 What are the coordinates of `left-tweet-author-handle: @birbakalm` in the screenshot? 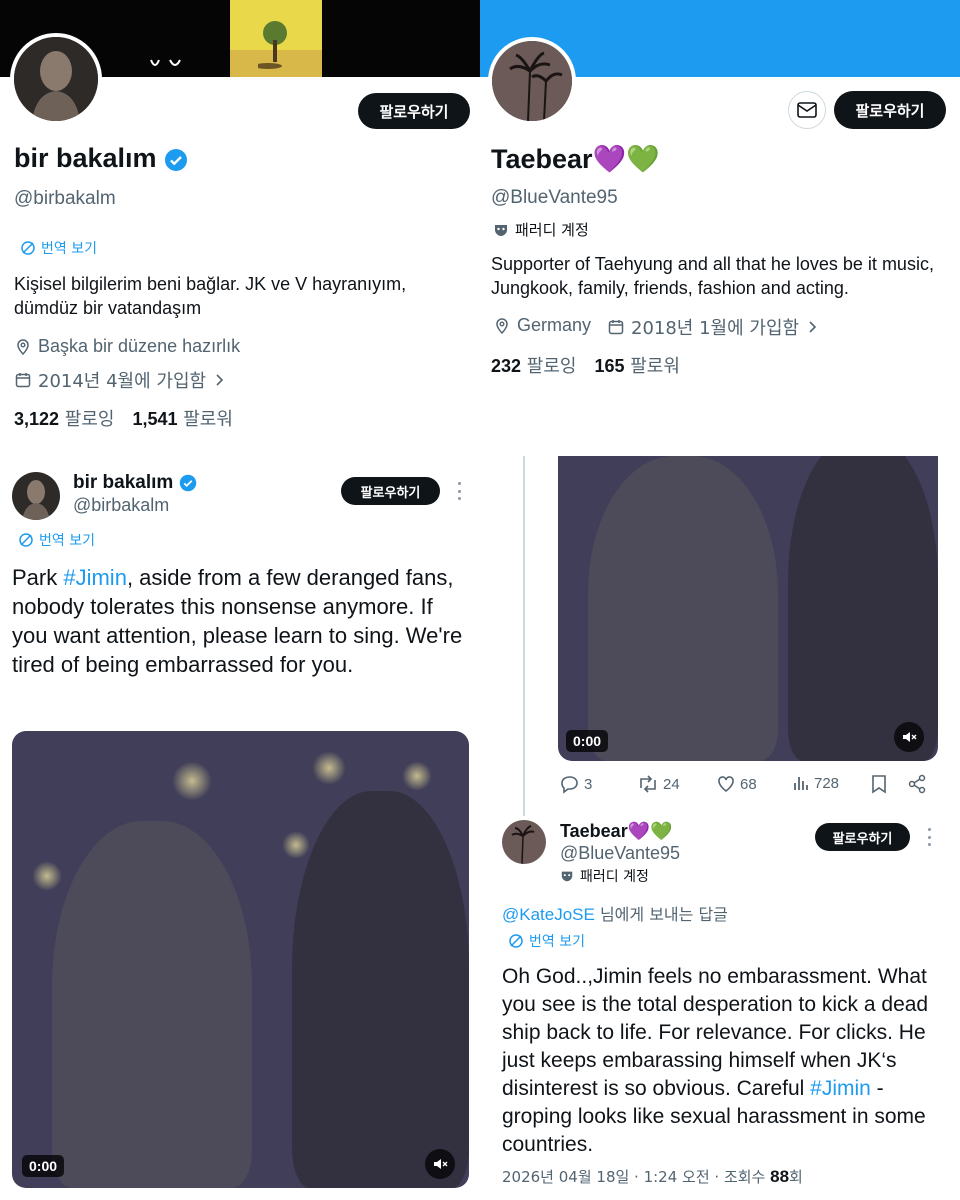 It's located at (121, 505).